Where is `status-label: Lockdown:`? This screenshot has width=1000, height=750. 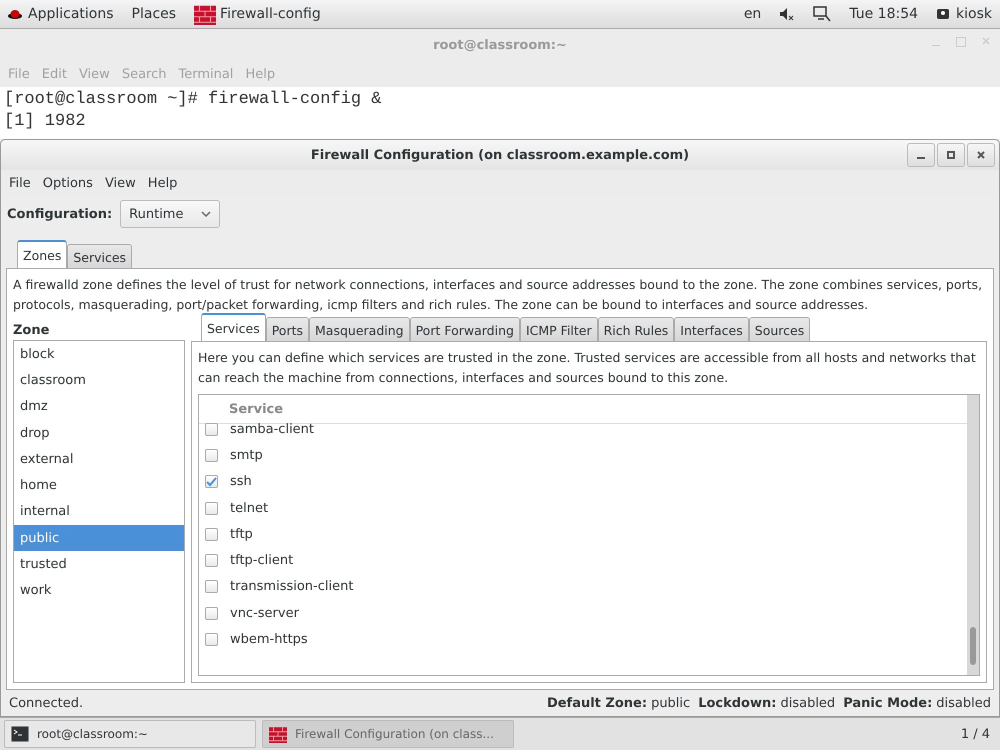 status-label: Lockdown: is located at coordinates (737, 703).